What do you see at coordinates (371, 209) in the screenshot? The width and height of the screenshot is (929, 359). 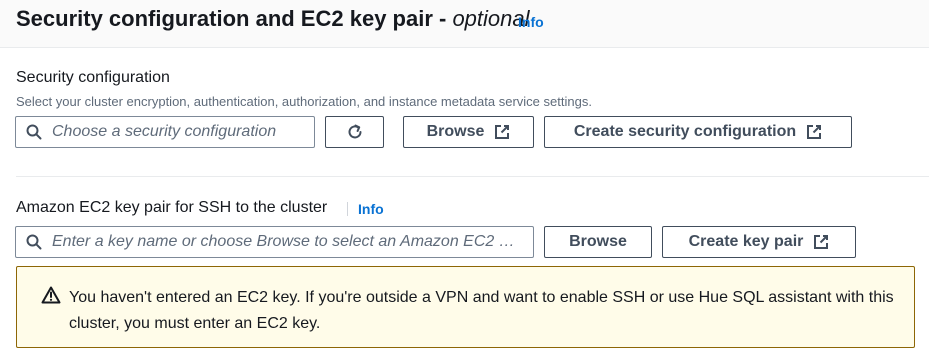 I see `key-pair-info-link: Info` at bounding box center [371, 209].